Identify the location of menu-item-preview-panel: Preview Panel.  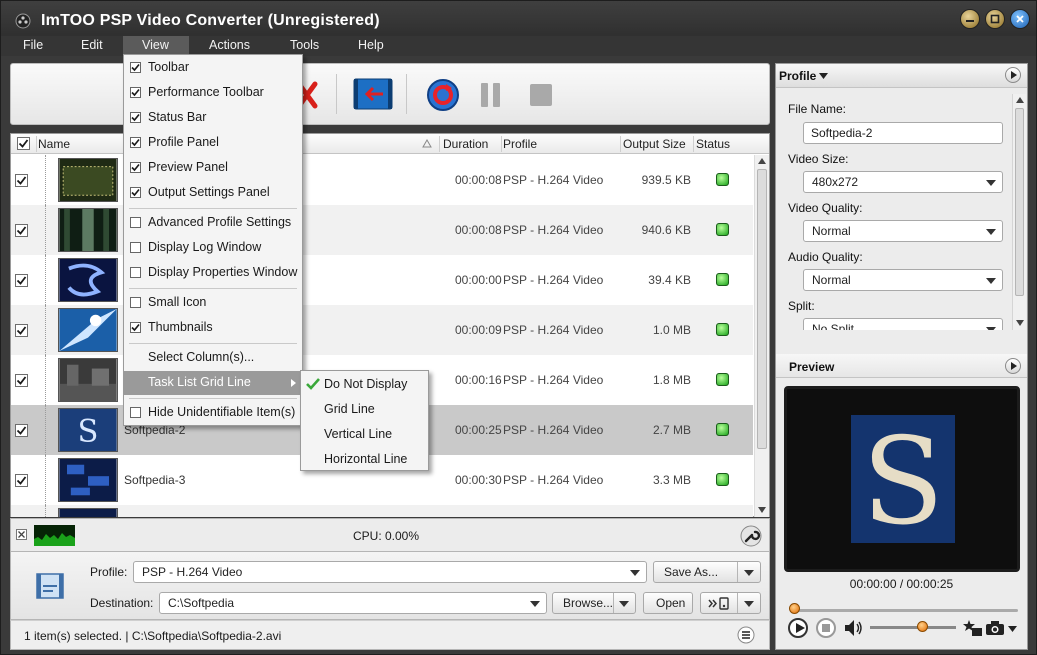
(213, 168).